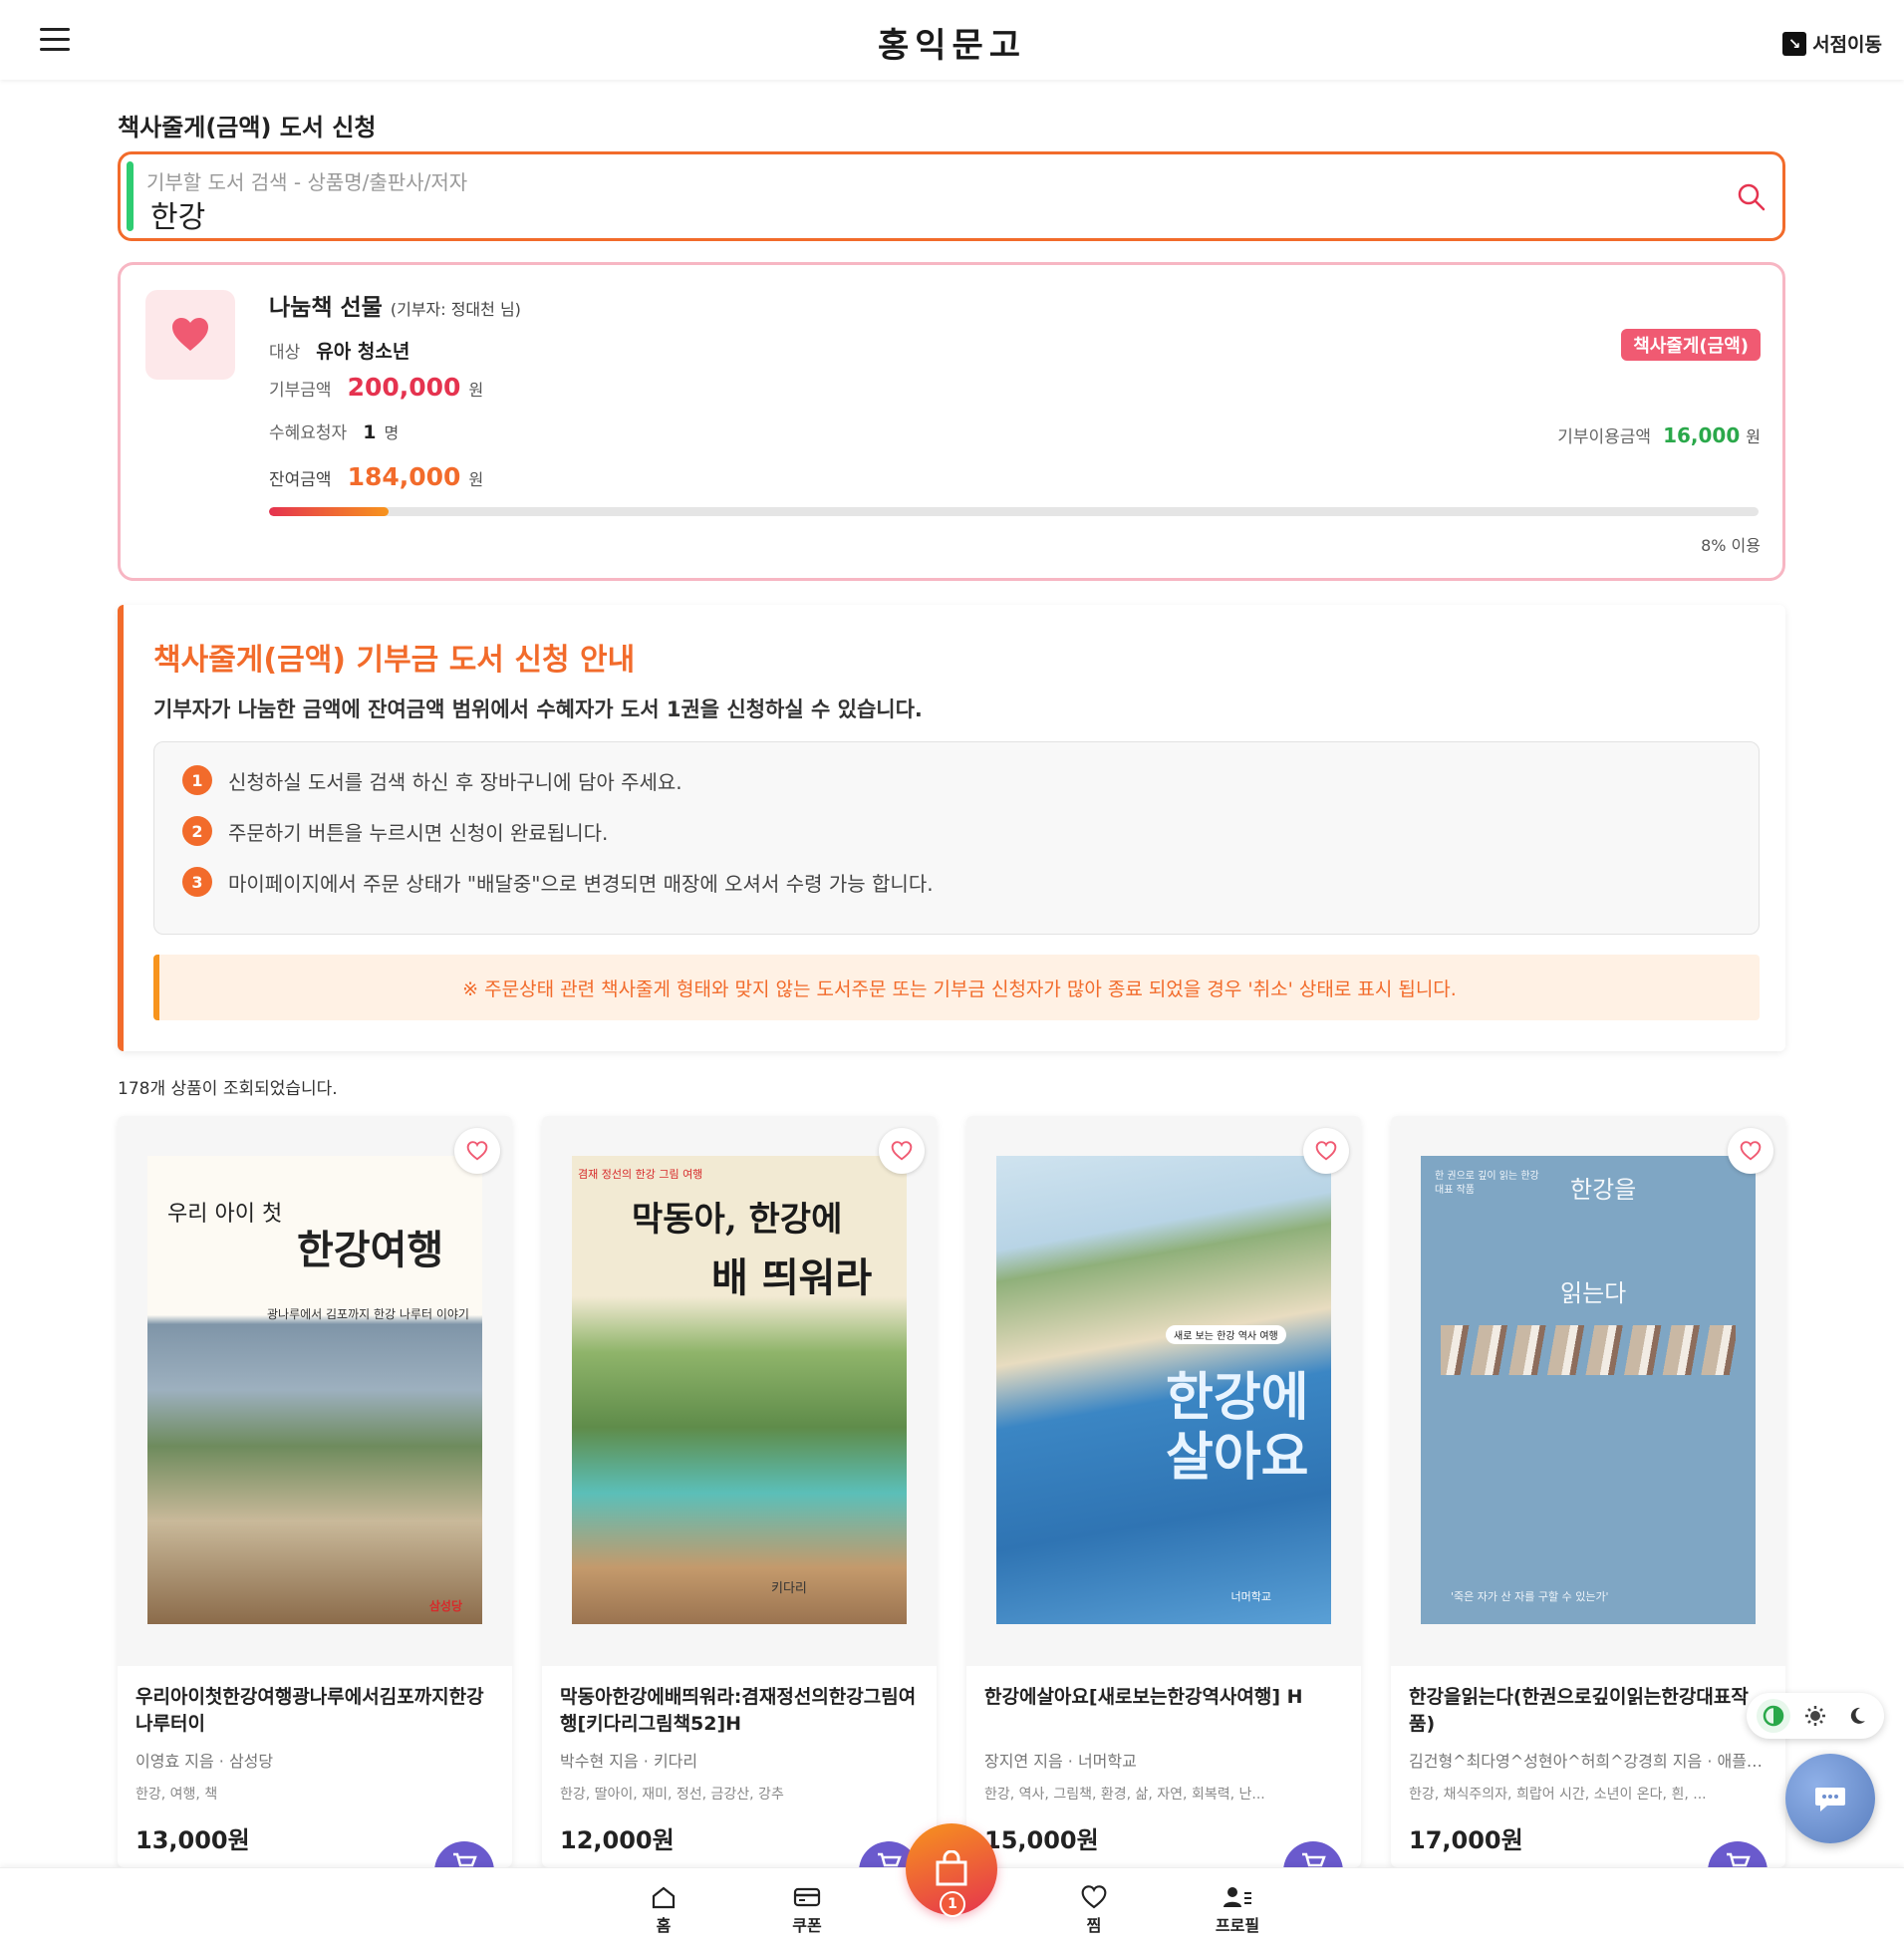 The width and height of the screenshot is (1904, 1946). Describe the element at coordinates (197, 780) in the screenshot. I see `step-number: 1` at that location.